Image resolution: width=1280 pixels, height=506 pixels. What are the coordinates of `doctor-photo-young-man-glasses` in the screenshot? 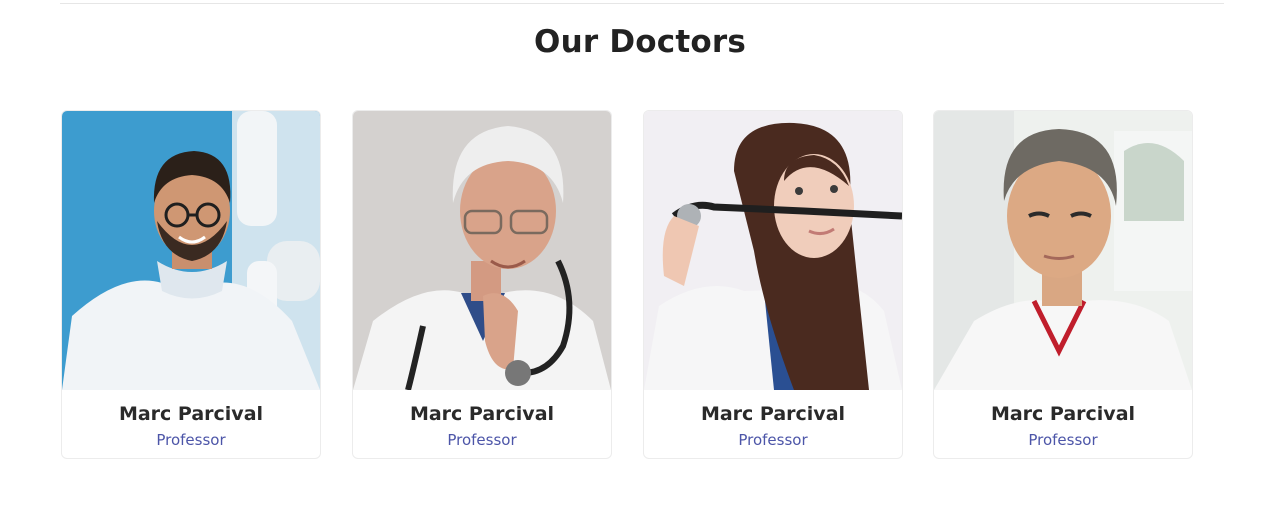 It's located at (191, 250).